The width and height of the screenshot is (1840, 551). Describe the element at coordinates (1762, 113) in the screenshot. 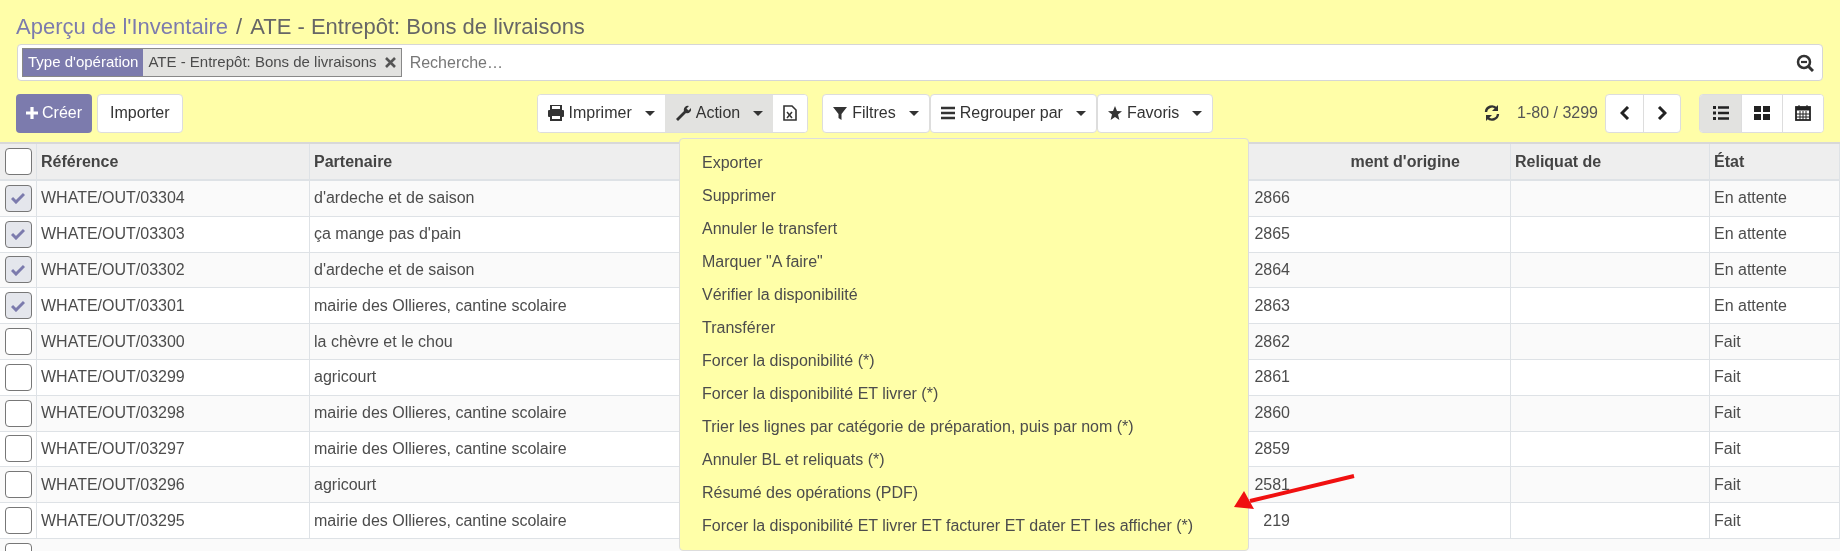

I see `grid-view-icon` at that location.